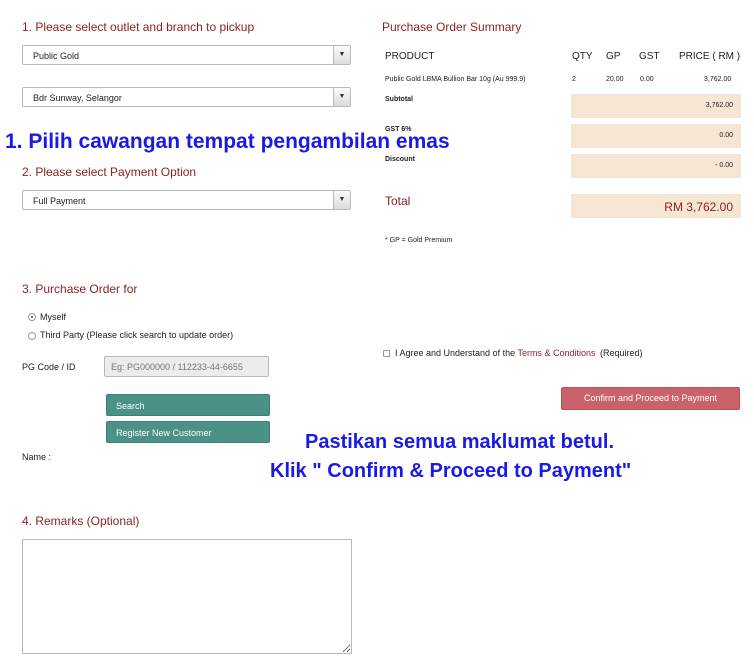 Image resolution: width=754 pixels, height=664 pixels. What do you see at coordinates (77, 98) in the screenshot?
I see `branch-select-value: Bdr Sunway, Selangor` at bounding box center [77, 98].